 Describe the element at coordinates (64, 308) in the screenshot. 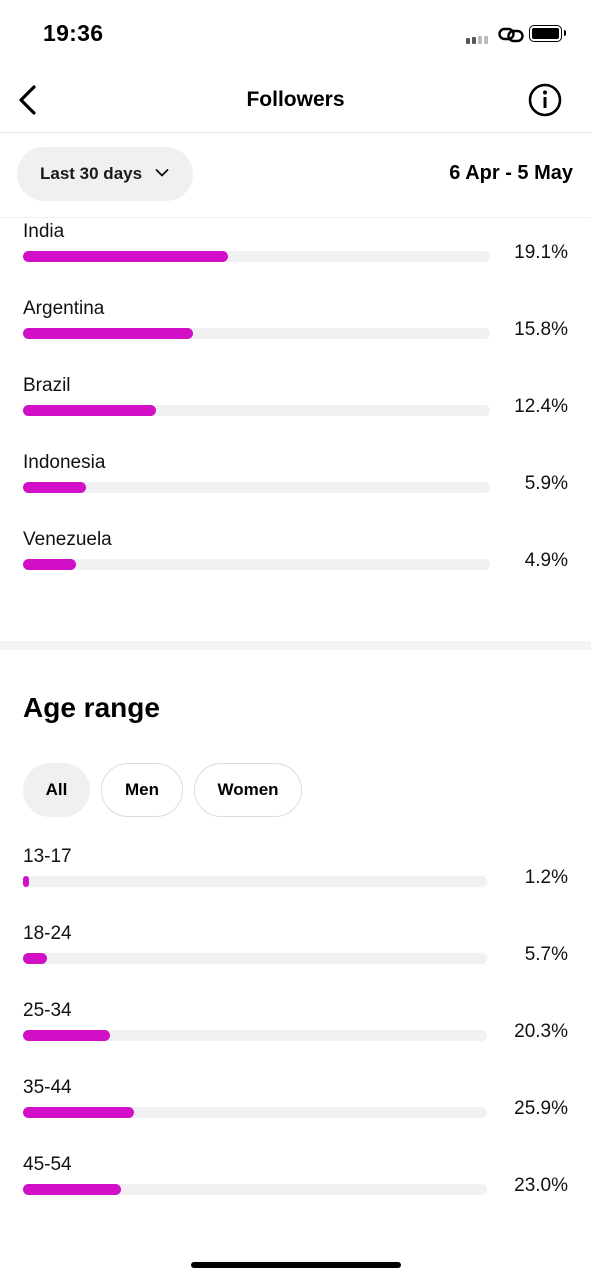

I see `country-label: Argentina` at that location.